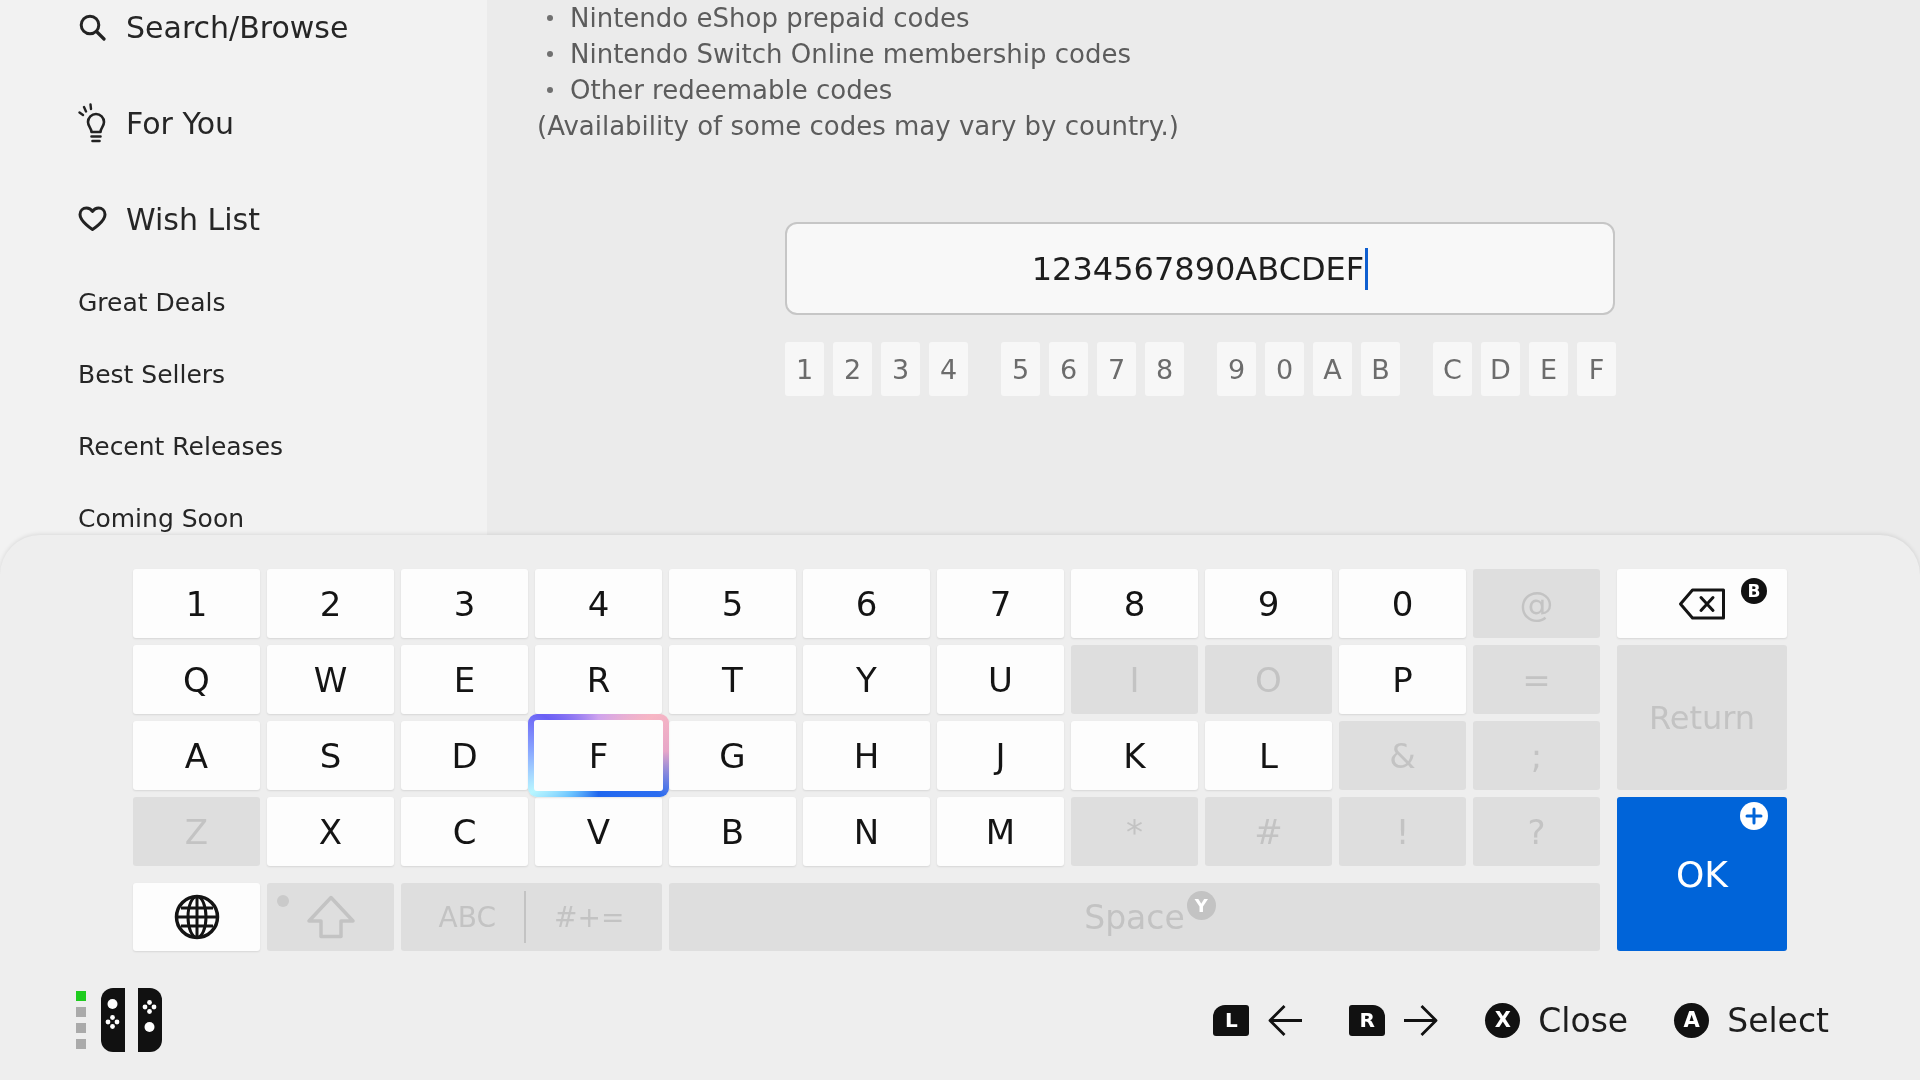 Image resolution: width=1920 pixels, height=1080 pixels. I want to click on code-type-text: Nintendo eShop prepaid codes, so click(770, 18).